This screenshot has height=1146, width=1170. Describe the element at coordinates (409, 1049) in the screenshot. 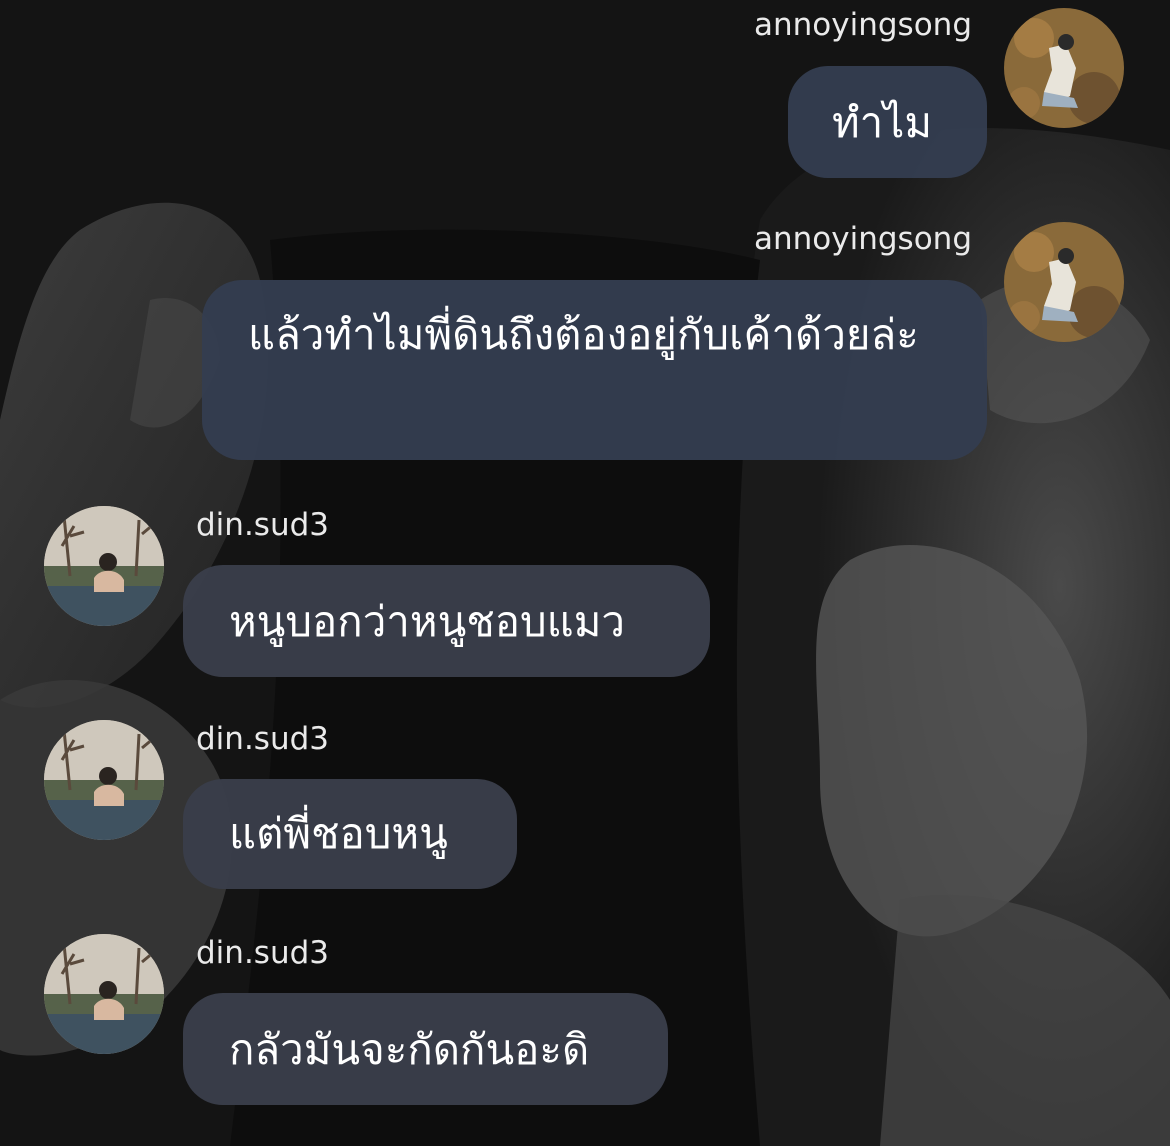

I see `message-text: กลัวมันจะกัดกันอะดิ` at that location.